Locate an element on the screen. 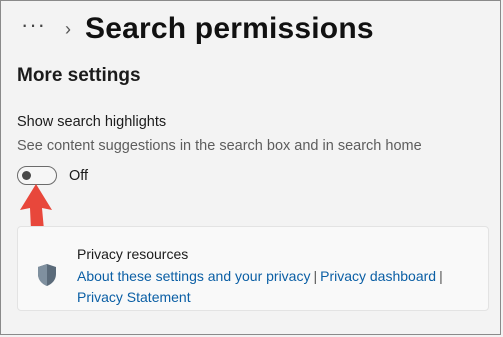 This screenshot has width=503, height=337. breadcrumb: ··· › Search permissions is located at coordinates (197, 29).